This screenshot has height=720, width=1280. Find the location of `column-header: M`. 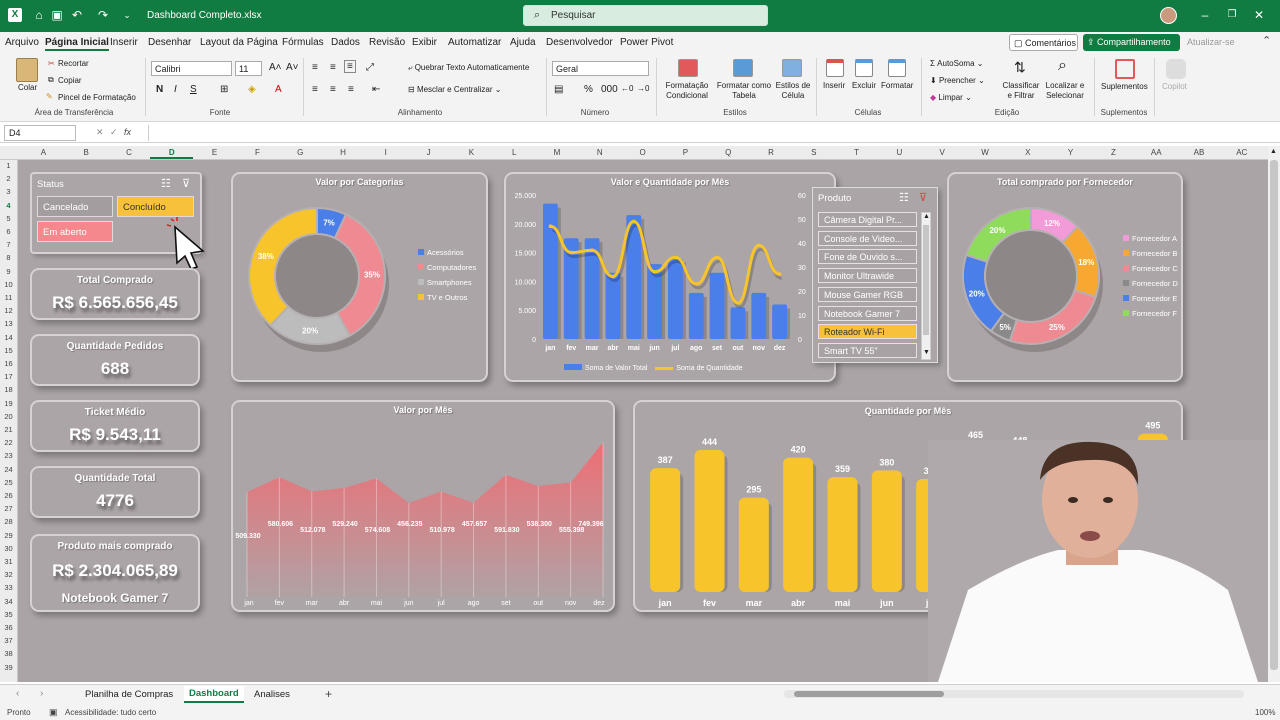

column-header: M is located at coordinates (557, 152).